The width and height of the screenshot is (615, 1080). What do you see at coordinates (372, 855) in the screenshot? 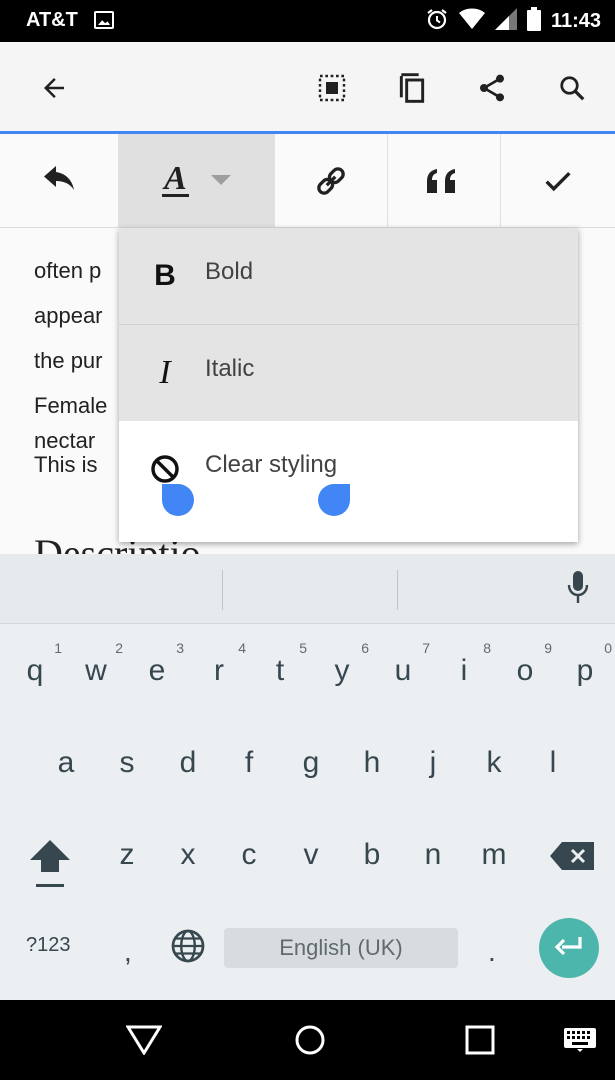
I see `key-b: b` at bounding box center [372, 855].